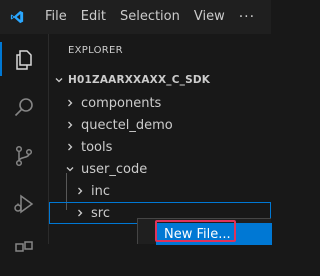  Describe the element at coordinates (24, 204) in the screenshot. I see `run-debug-icon` at that location.